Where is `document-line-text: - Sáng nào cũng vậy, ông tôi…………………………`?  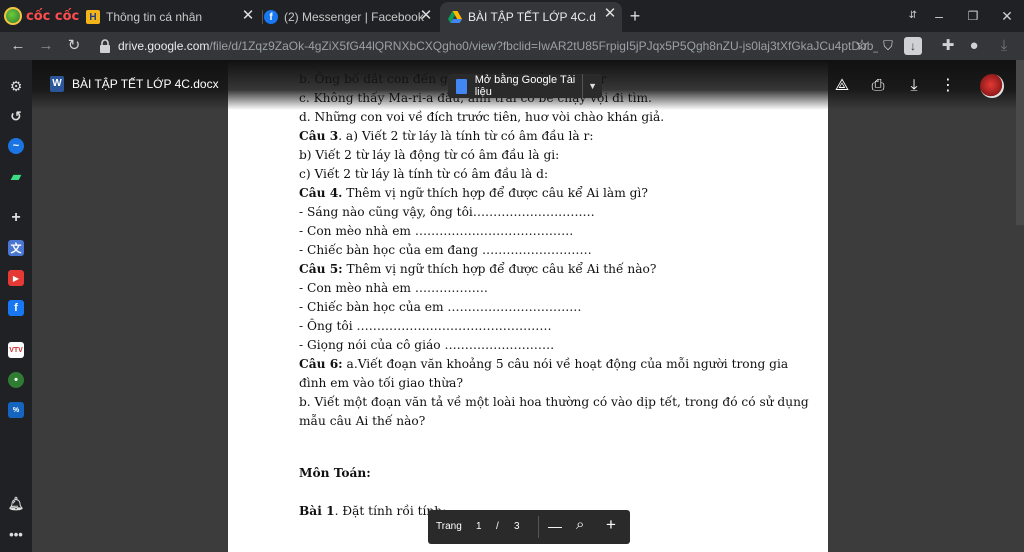 document-line-text: - Sáng nào cũng vậy, ông tôi………………………… is located at coordinates (447, 212).